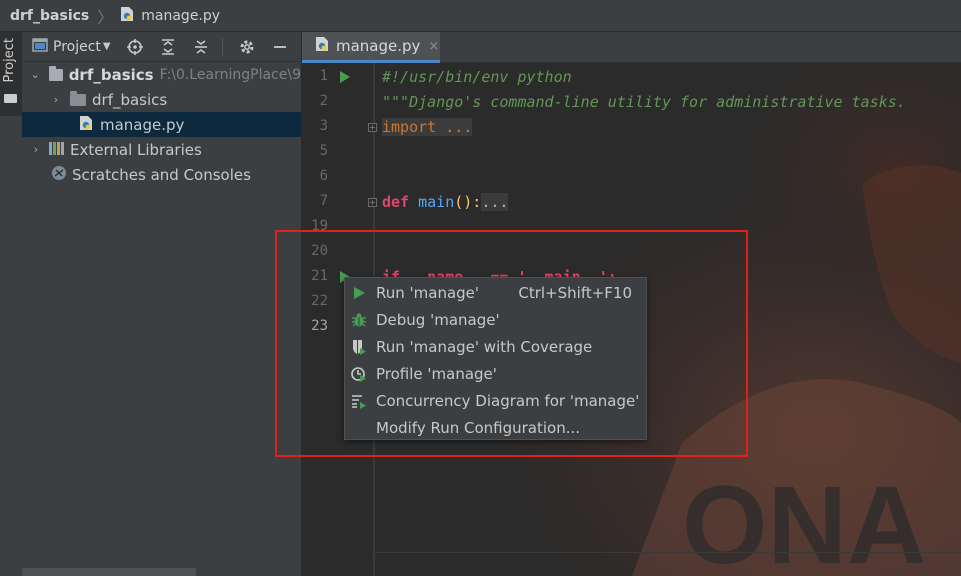  I want to click on run-gutter-icon, so click(345, 77).